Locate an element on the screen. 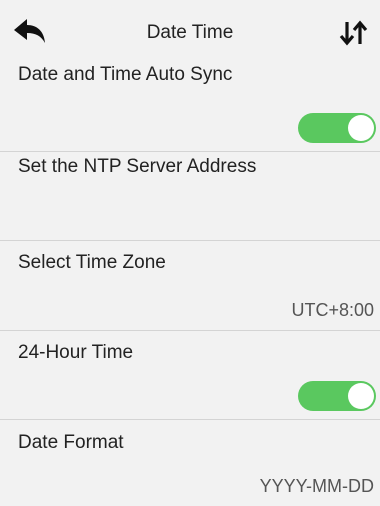 Image resolution: width=380 pixels, height=506 pixels. sort-button is located at coordinates (354, 33).